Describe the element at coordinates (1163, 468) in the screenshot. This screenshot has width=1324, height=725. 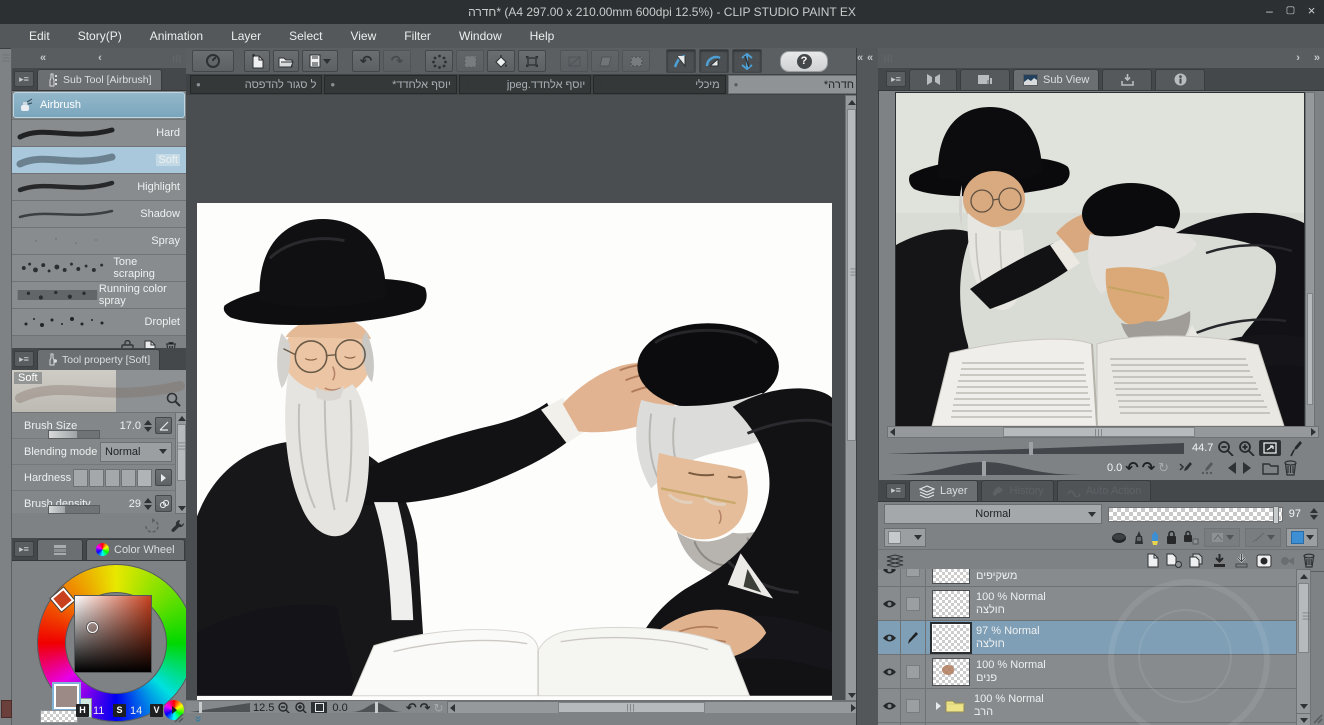
I see `sub-view-reset-rotation: ↻` at that location.